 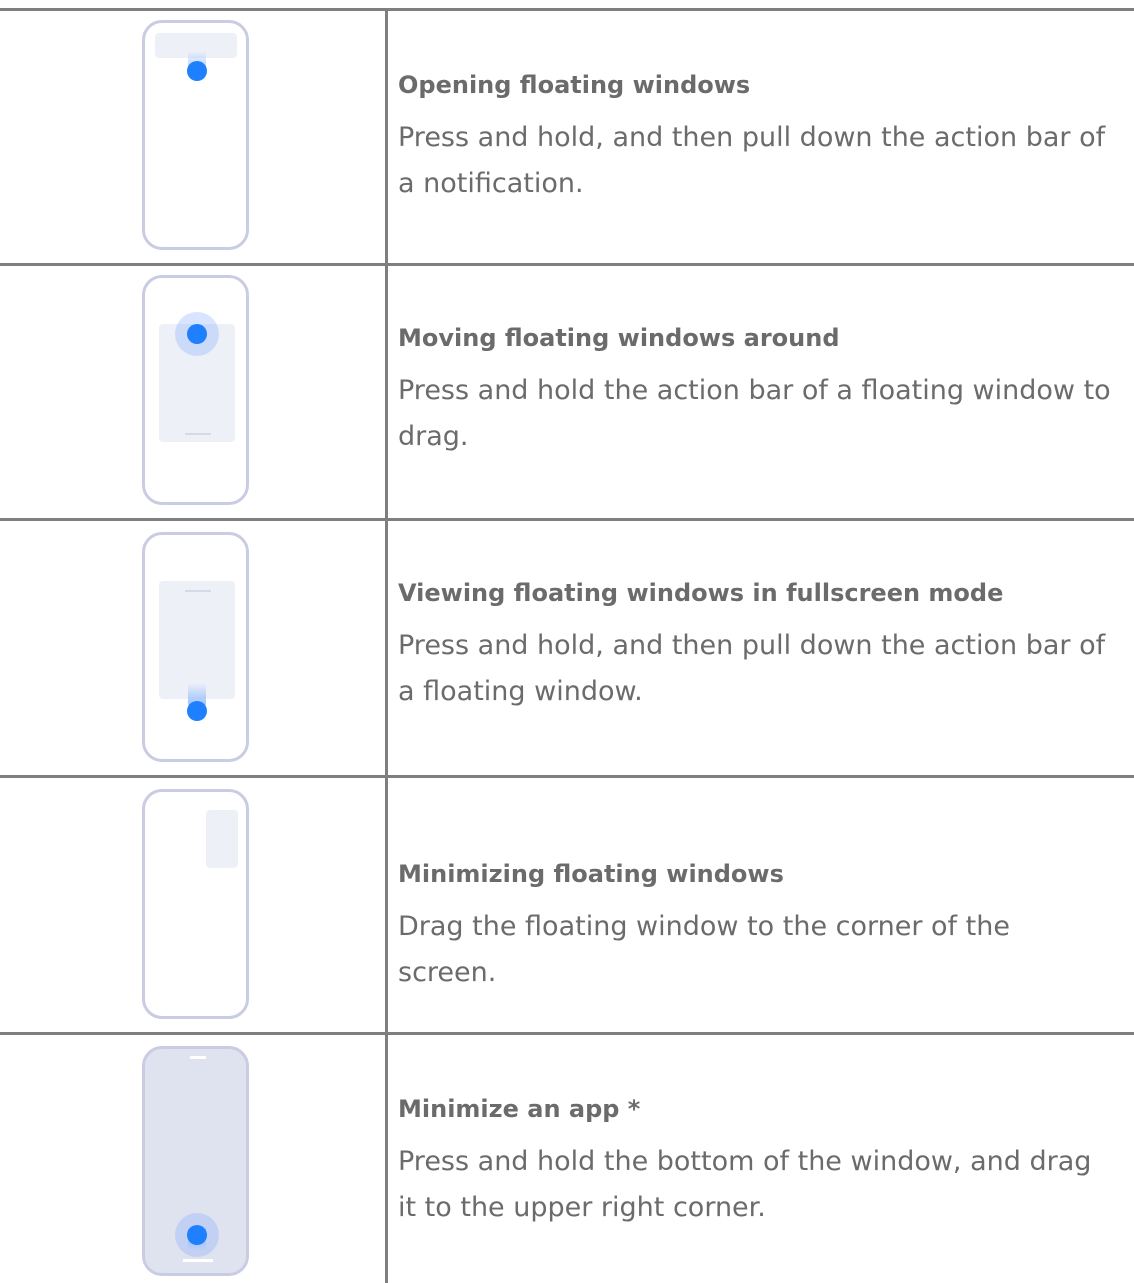 I want to click on floating-window-minimize-icon, so click(x=195, y=904).